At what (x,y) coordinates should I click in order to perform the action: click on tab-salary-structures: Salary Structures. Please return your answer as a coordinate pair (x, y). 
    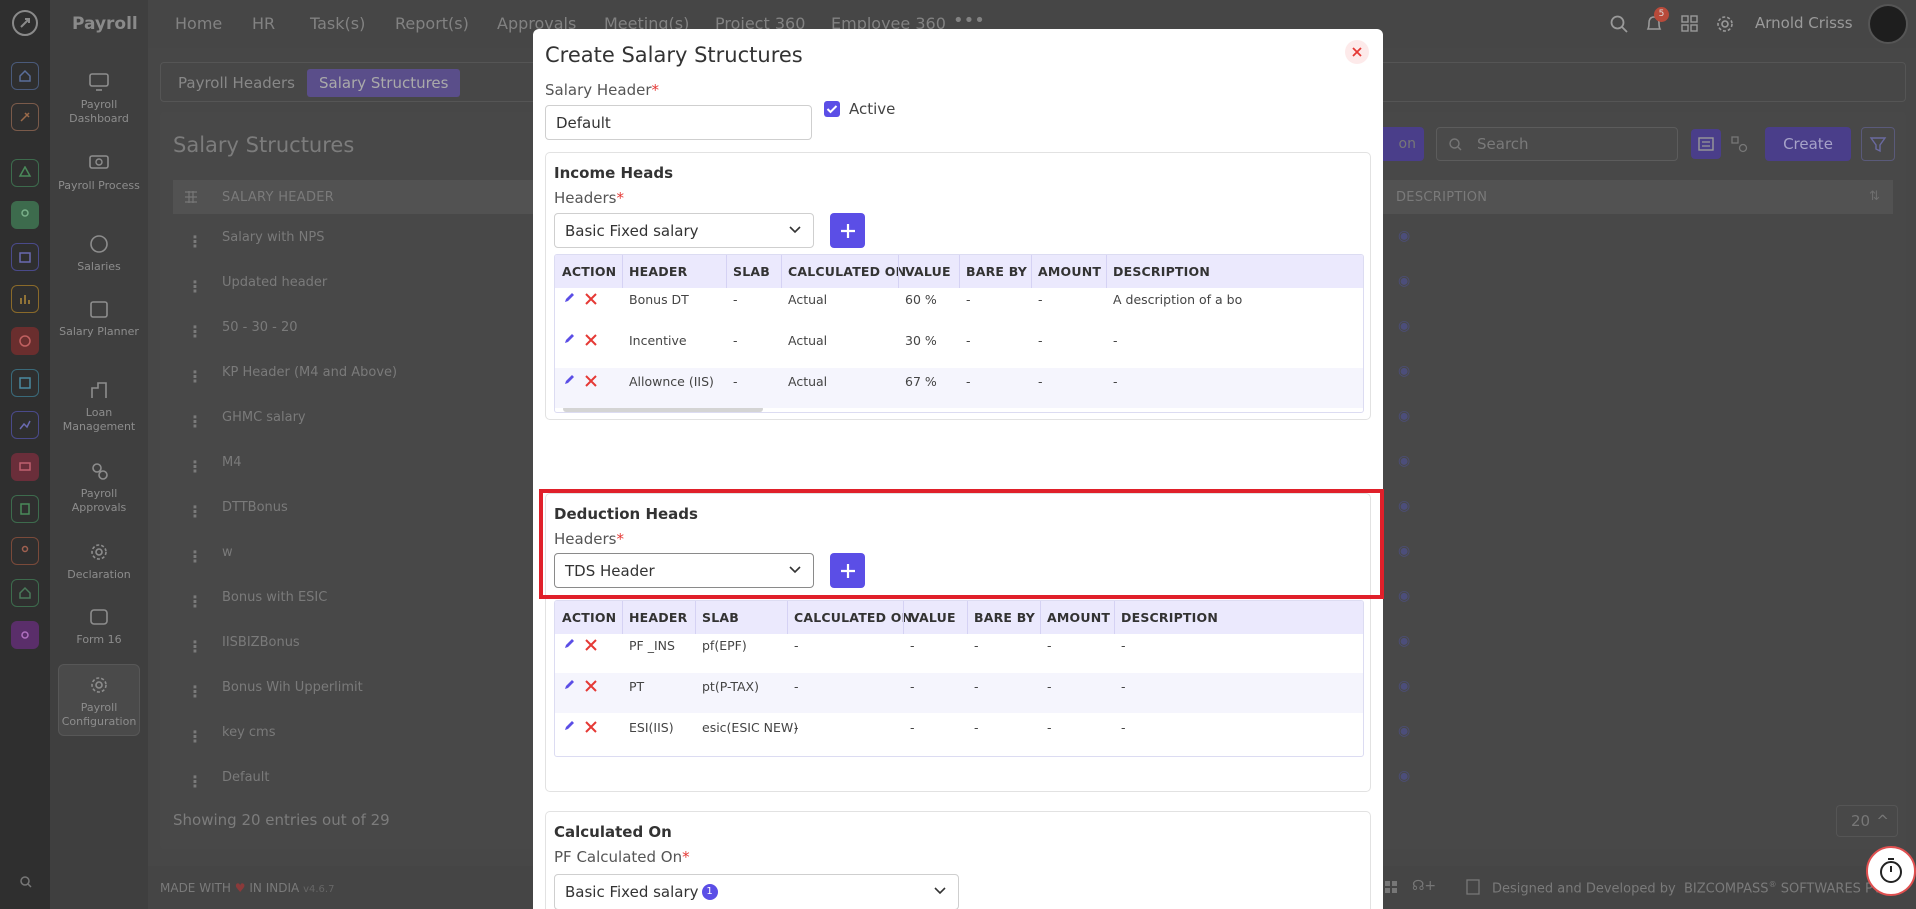
    Looking at the image, I should click on (384, 83).